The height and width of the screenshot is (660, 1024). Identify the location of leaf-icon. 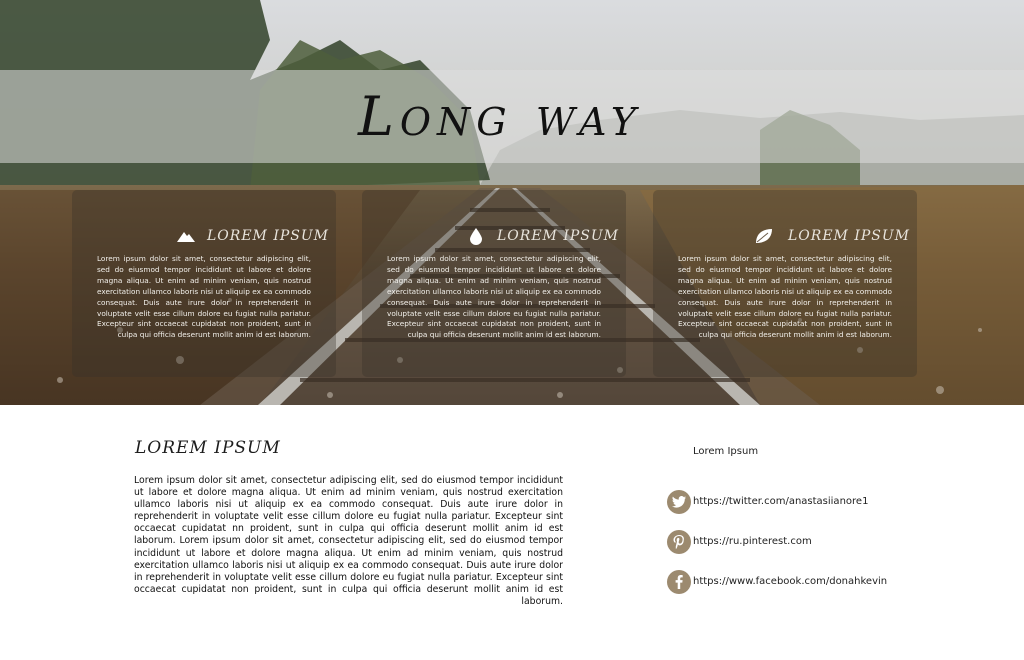
(764, 236).